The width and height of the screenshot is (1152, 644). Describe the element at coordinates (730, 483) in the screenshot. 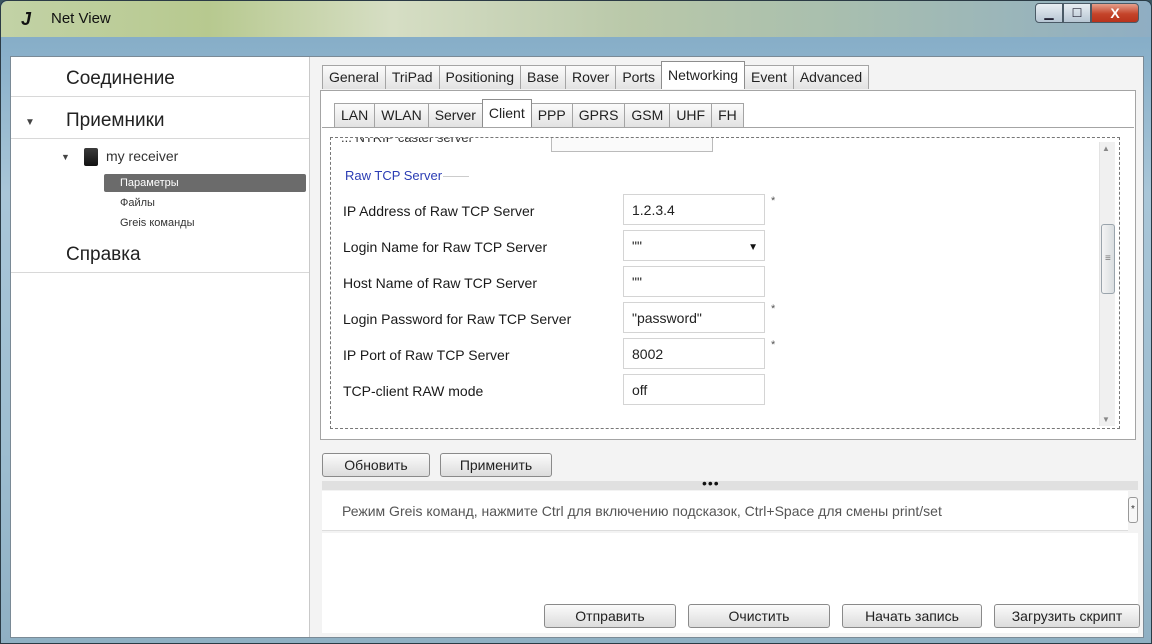

I see `panel-splitter: •••` at that location.